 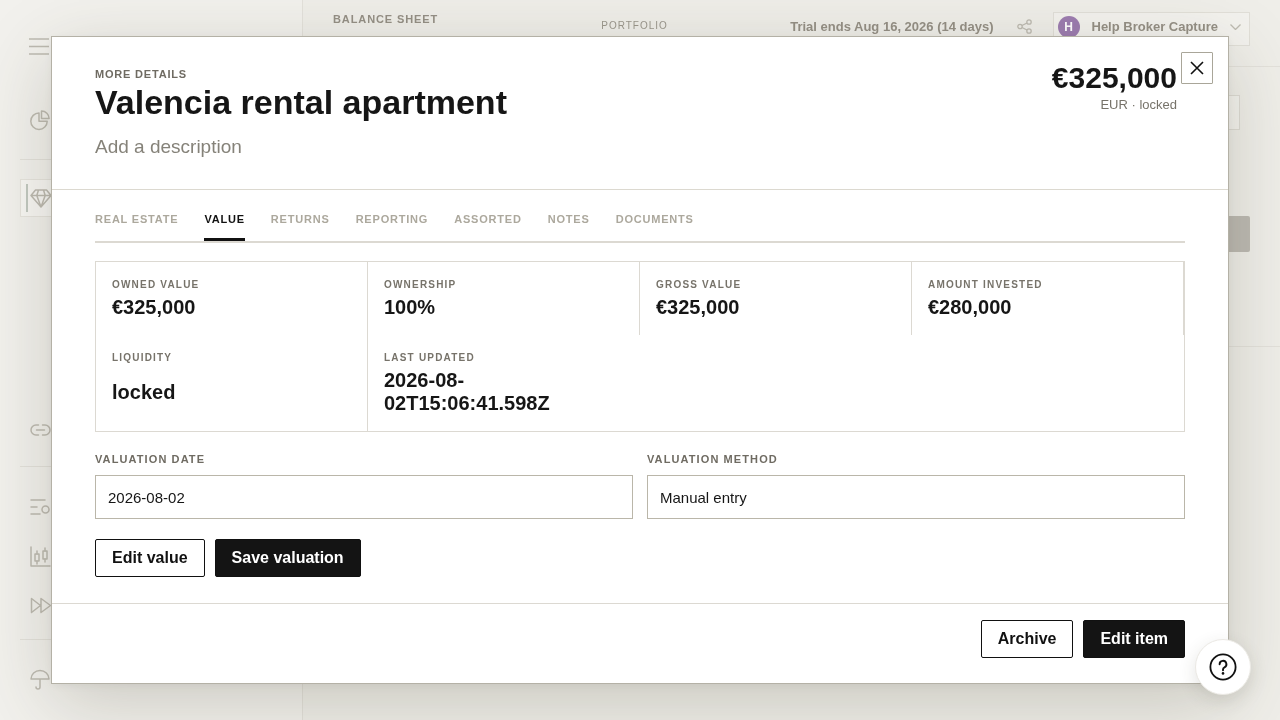 I want to click on tab: VALUE, so click(x=224, y=215).